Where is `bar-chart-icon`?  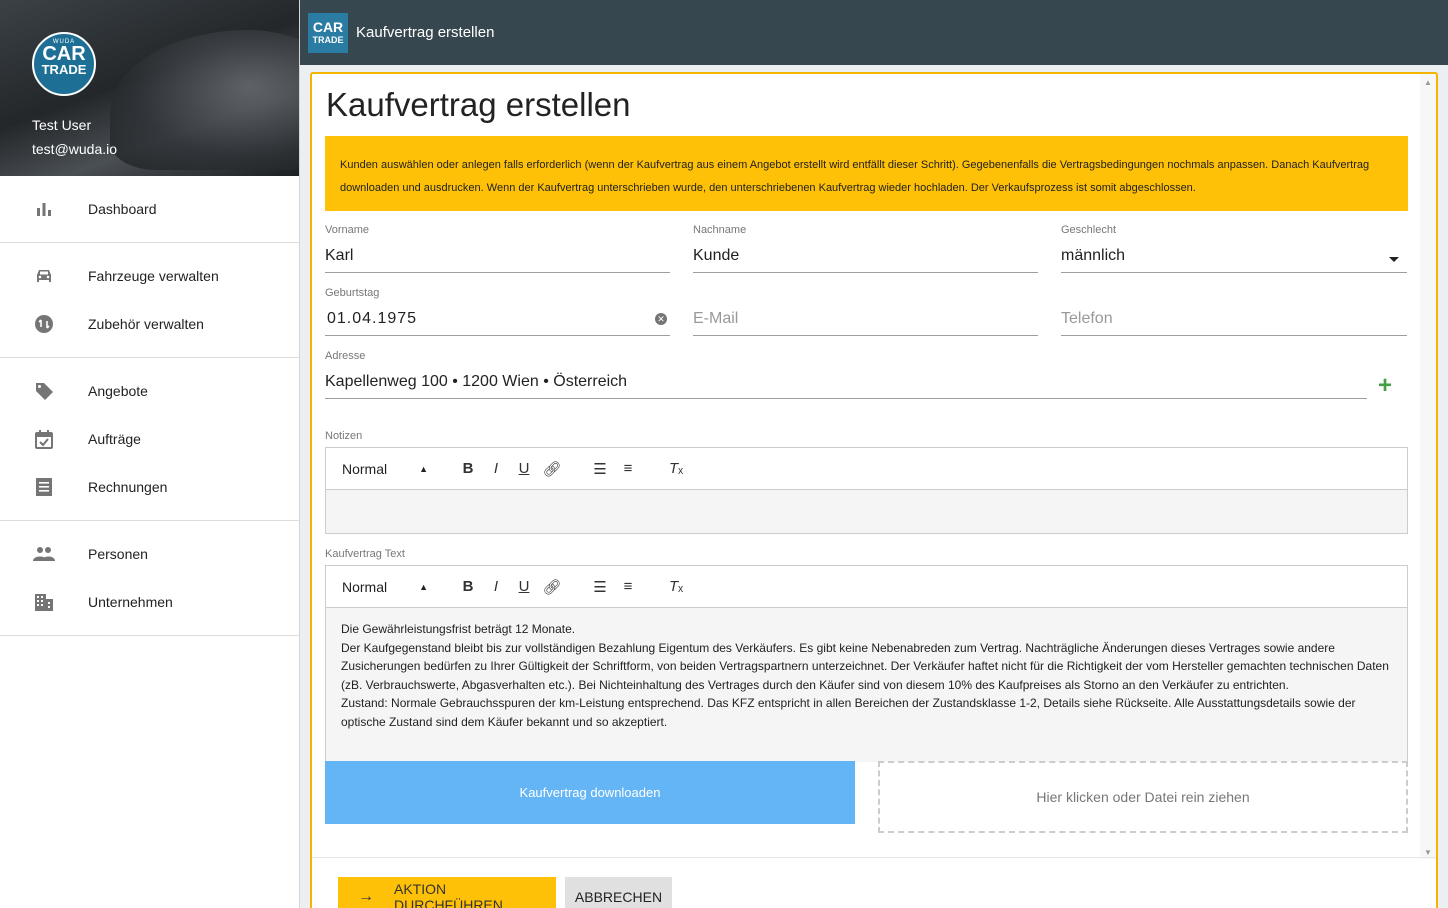
bar-chart-icon is located at coordinates (44, 209).